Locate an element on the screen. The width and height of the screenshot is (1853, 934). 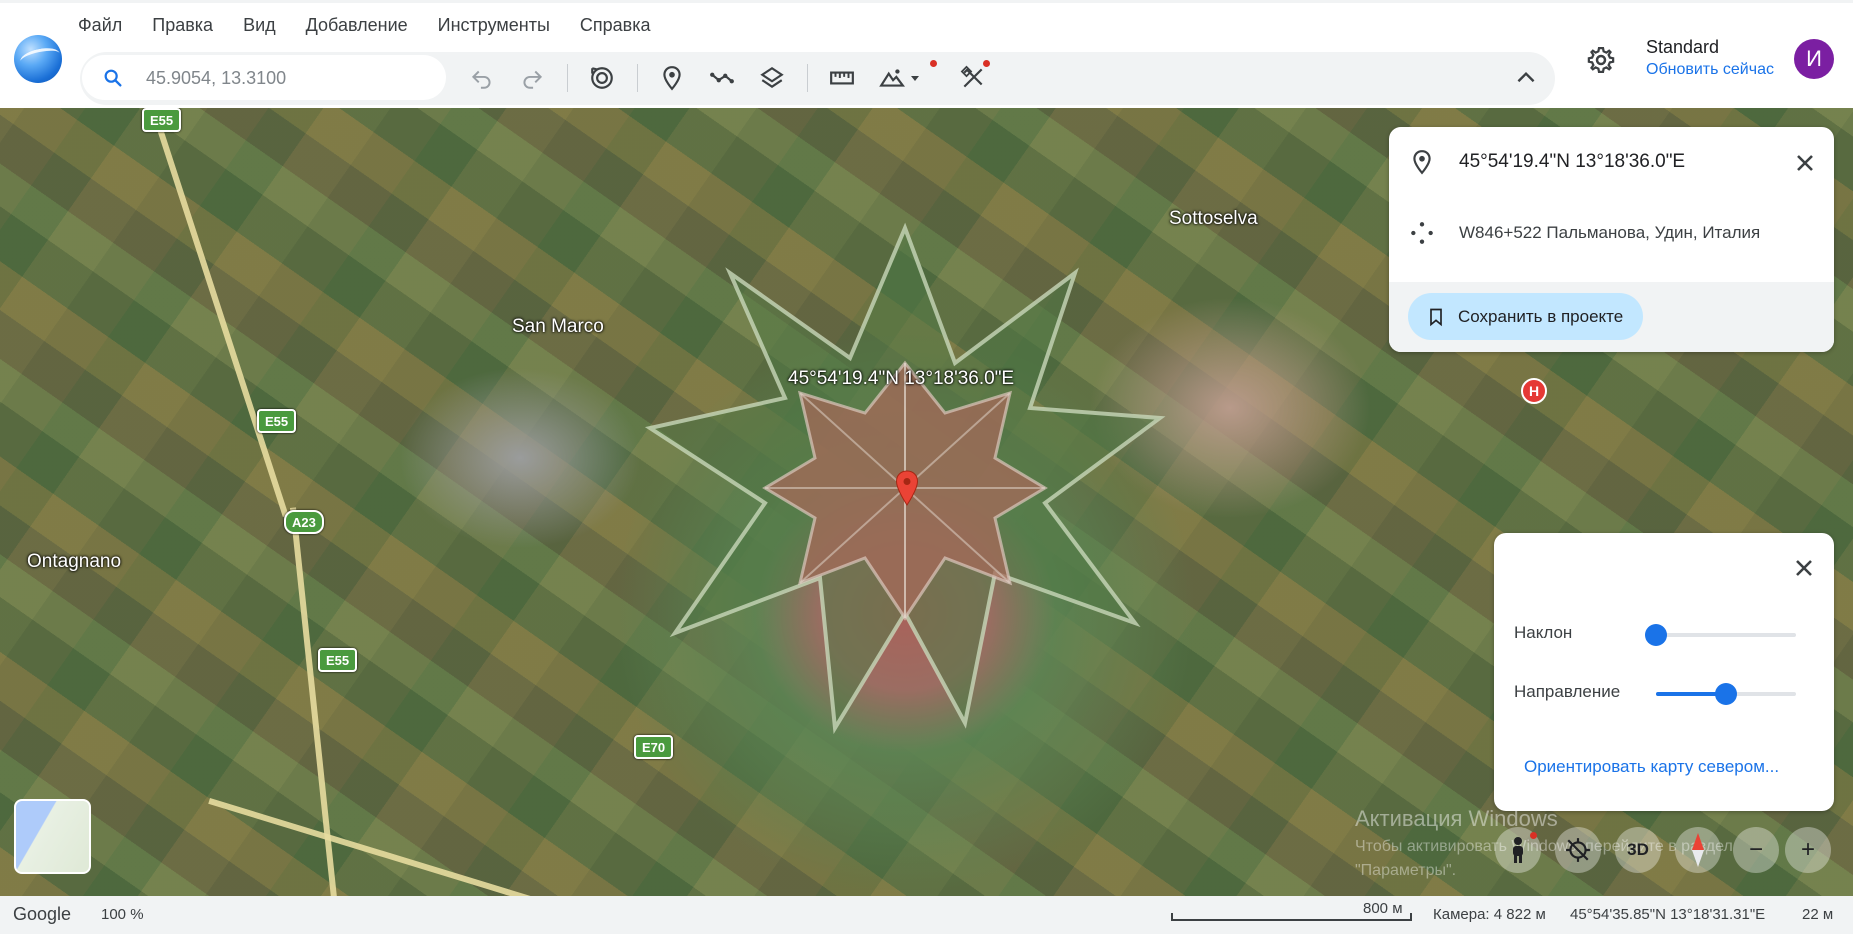
road-shield-a23: A23 is located at coordinates (304, 522).